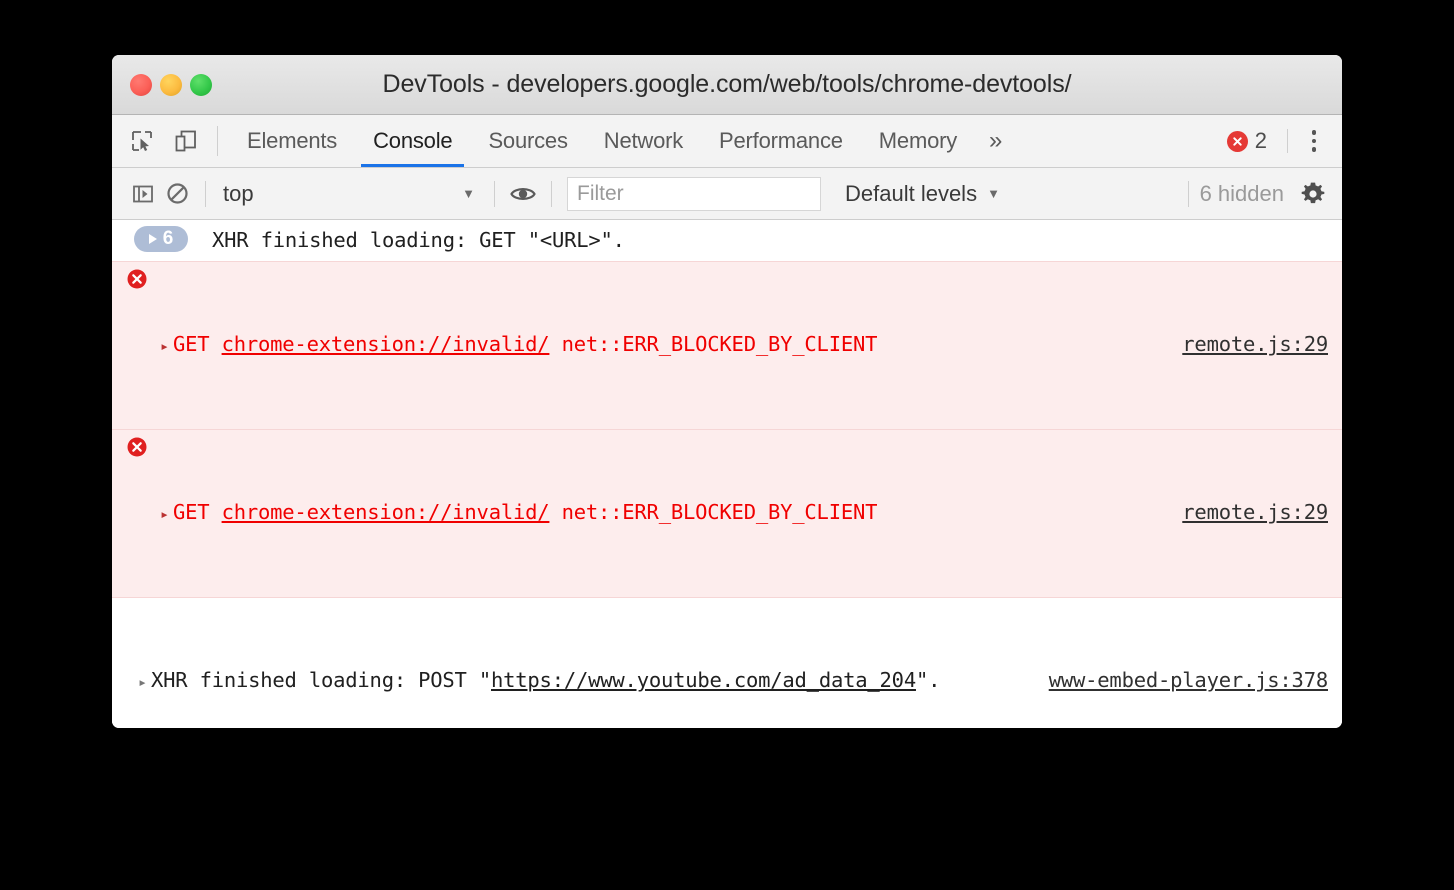 This screenshot has height=890, width=1454. What do you see at coordinates (141, 84) in the screenshot?
I see `close-button` at bounding box center [141, 84].